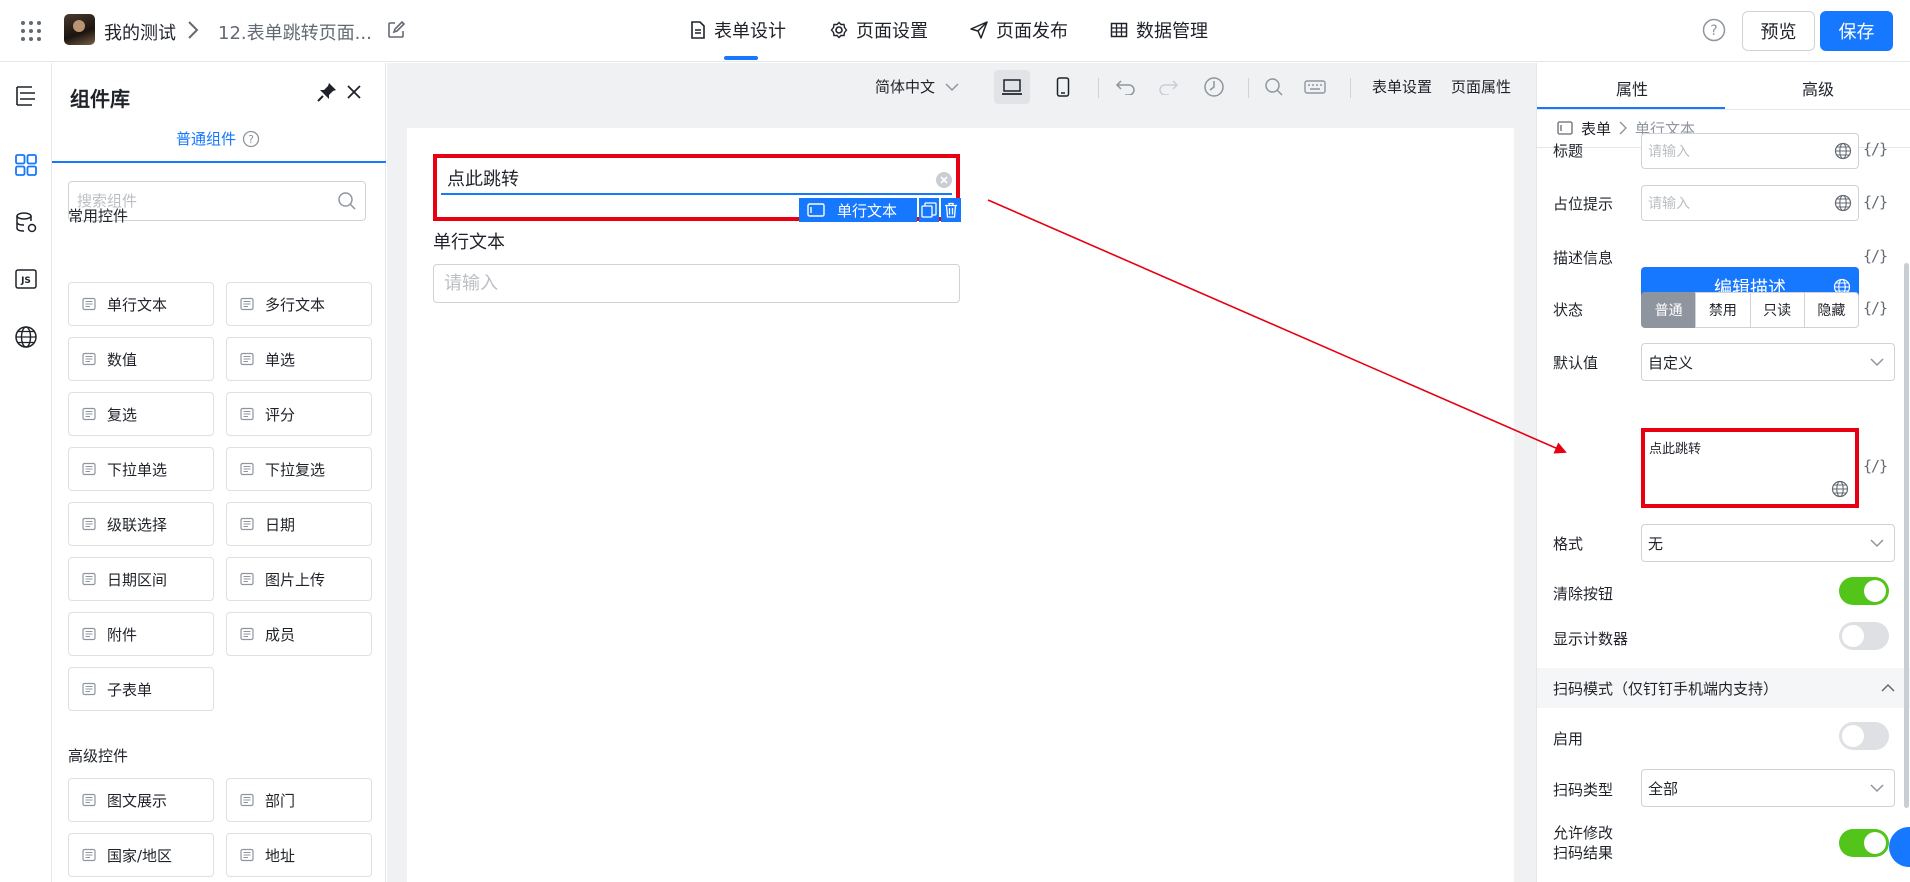 The height and width of the screenshot is (882, 1910). What do you see at coordinates (738, 30) in the screenshot?
I see `tab-form-design: 表单设计` at bounding box center [738, 30].